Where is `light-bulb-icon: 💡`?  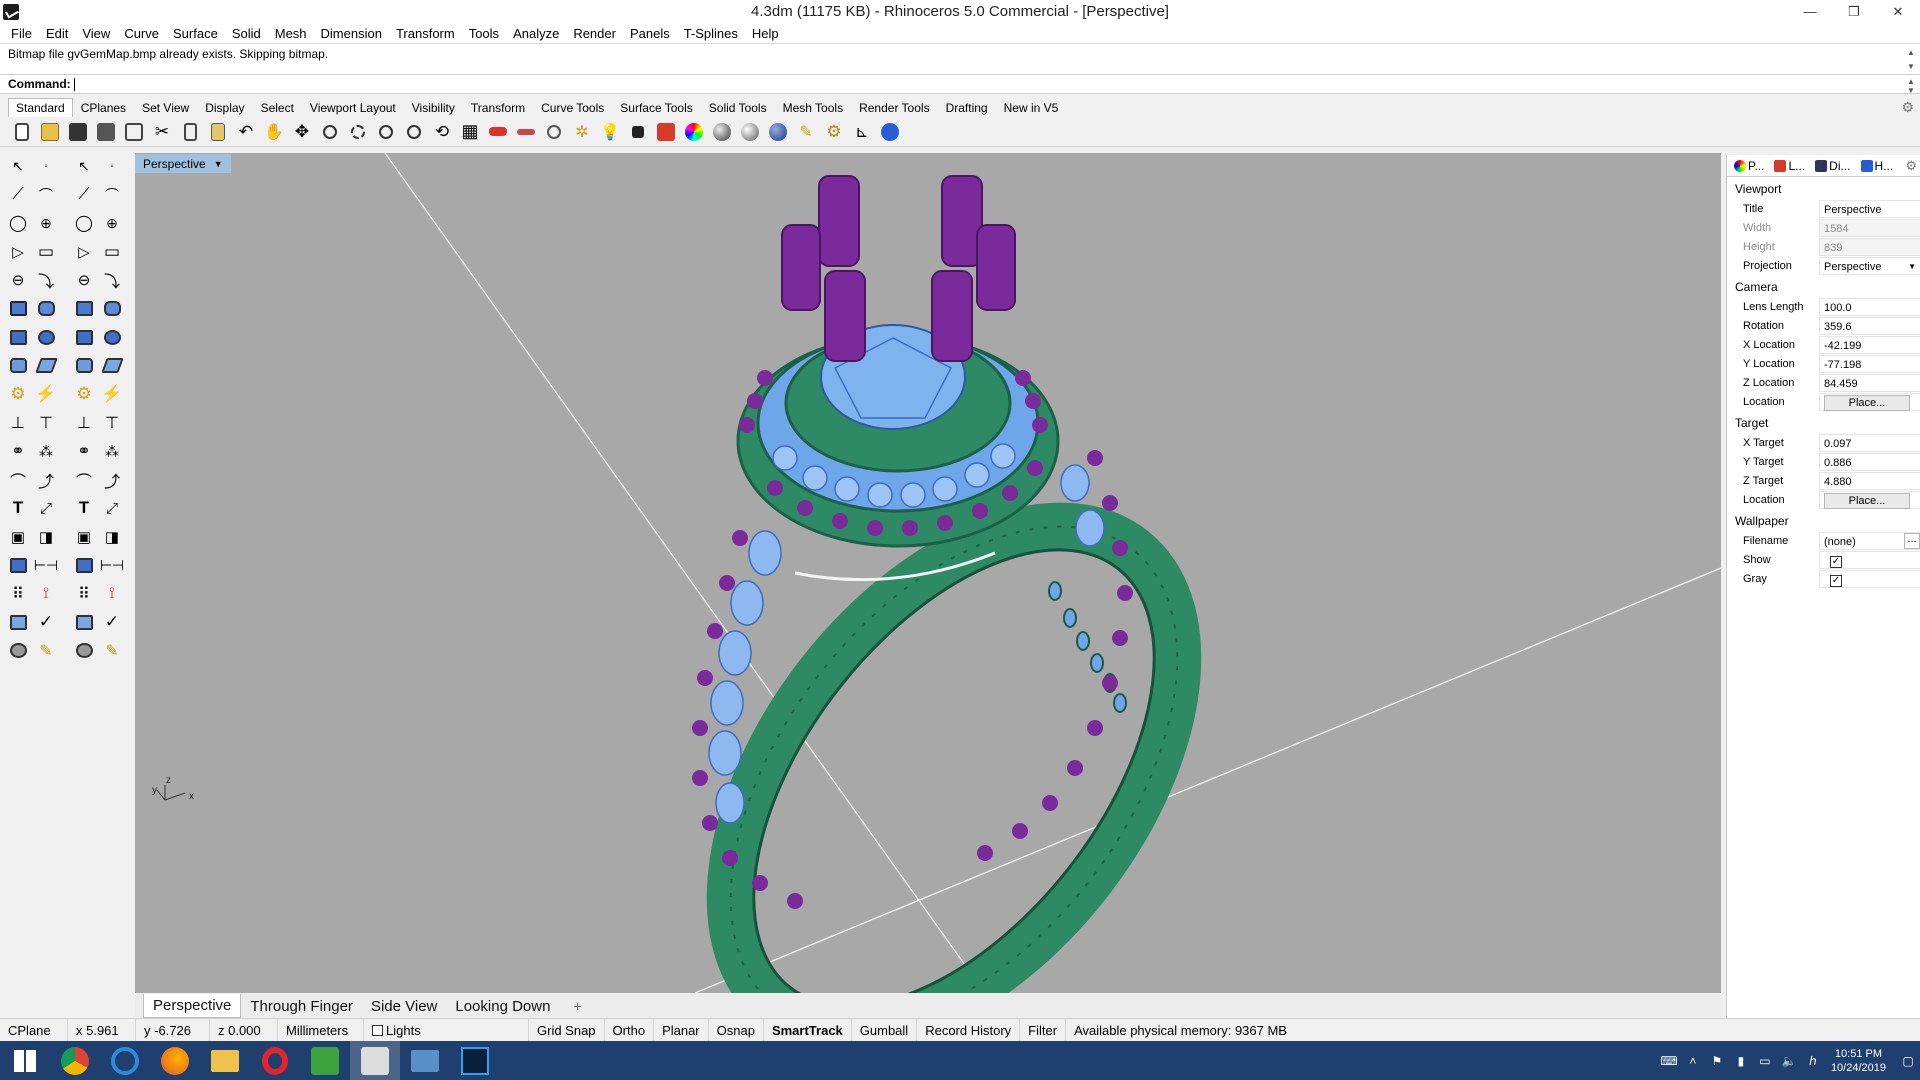
light-bulb-icon: 💡 is located at coordinates (610, 132).